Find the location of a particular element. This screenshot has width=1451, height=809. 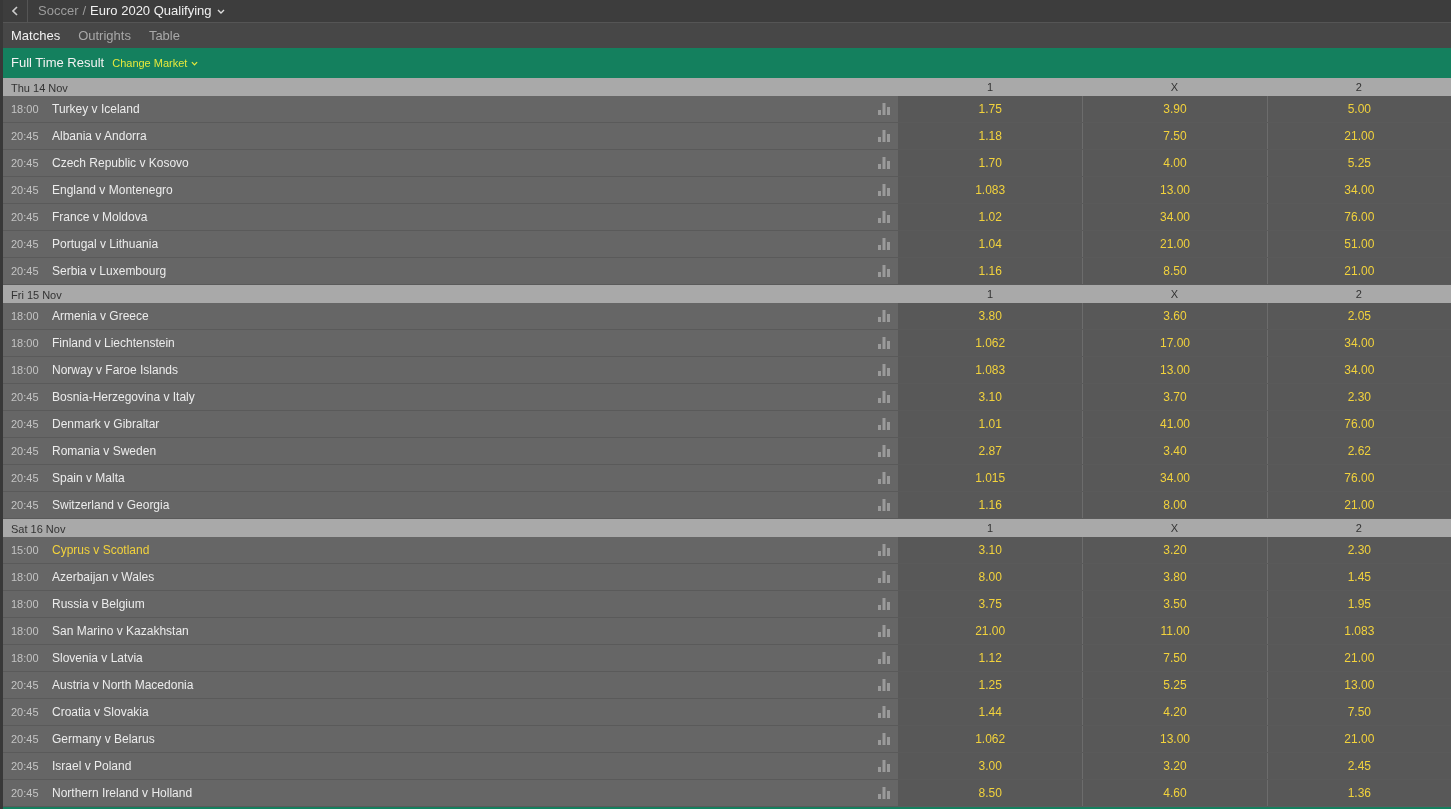

match-name: Armenia v Greece is located at coordinates (100, 316).